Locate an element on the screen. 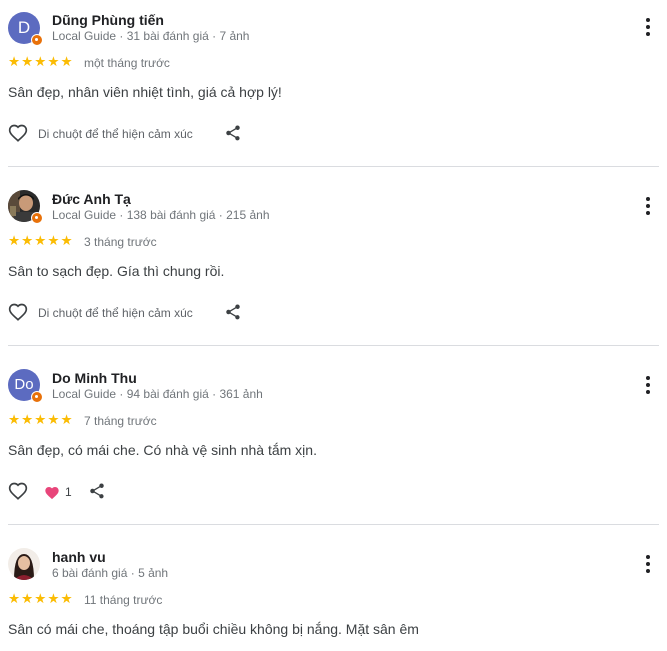 The width and height of the screenshot is (667, 651). star-rating: ★ ★ ★ ★ ★ is located at coordinates (40, 599).